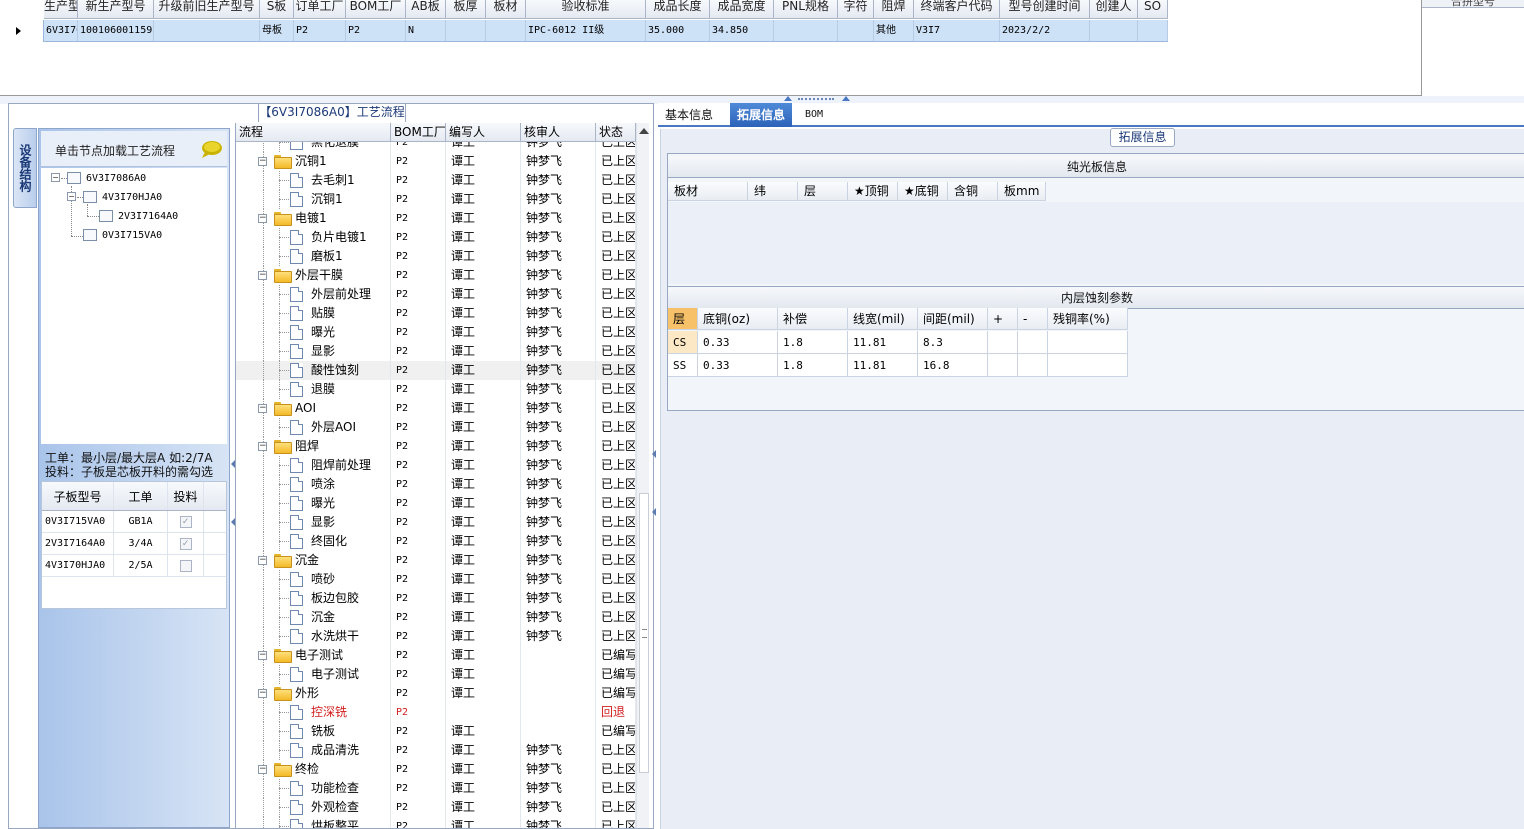 This screenshot has height=829, width=1524. Describe the element at coordinates (973, 191) in the screenshot. I see `board-col-header: 含铜` at that location.